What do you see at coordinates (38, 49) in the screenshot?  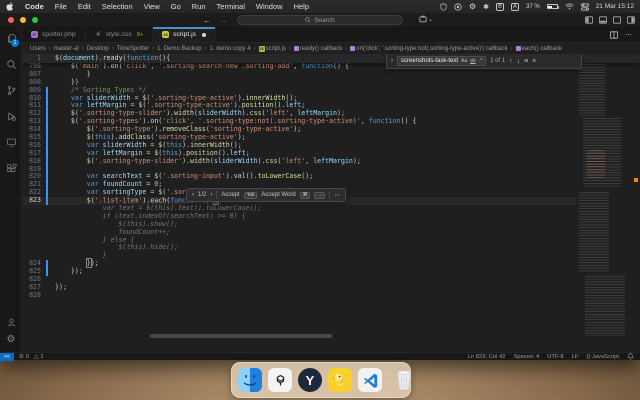 I see `breadcrumb-item: Users` at bounding box center [38, 49].